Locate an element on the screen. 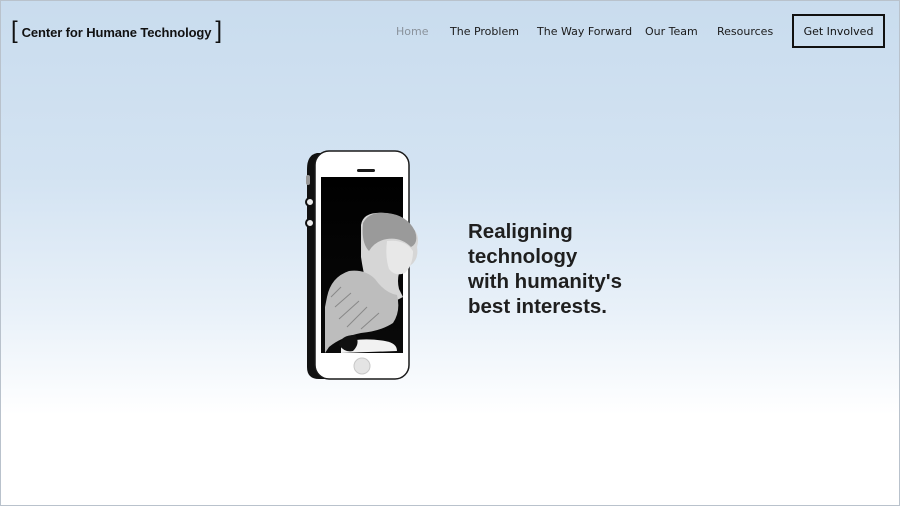 The image size is (900, 506). nav-the-way-forward: The Way Forward is located at coordinates (584, 31).